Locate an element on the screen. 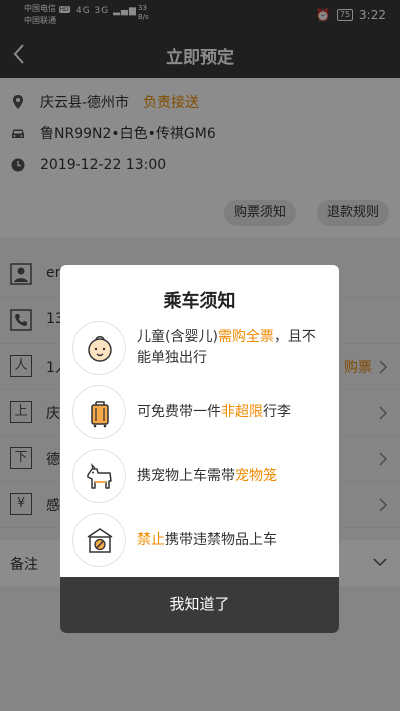 Image resolution: width=400 pixels, height=711 pixels. notice-text: 可免费带一件非超限行李 is located at coordinates (214, 411).